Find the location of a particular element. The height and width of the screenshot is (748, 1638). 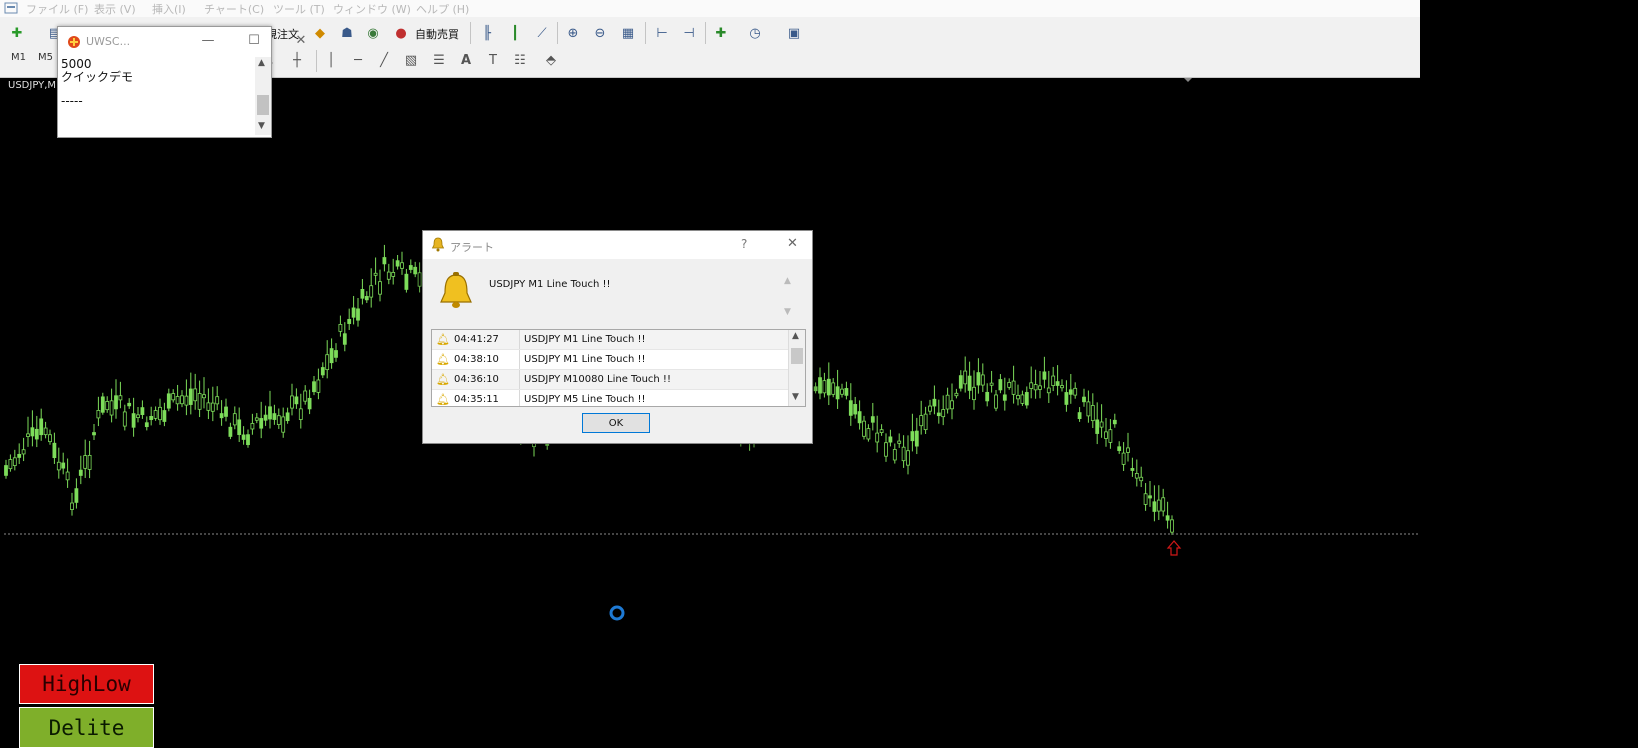

uwsc-scrollbar: ▲ ▼ is located at coordinates (263, 96).